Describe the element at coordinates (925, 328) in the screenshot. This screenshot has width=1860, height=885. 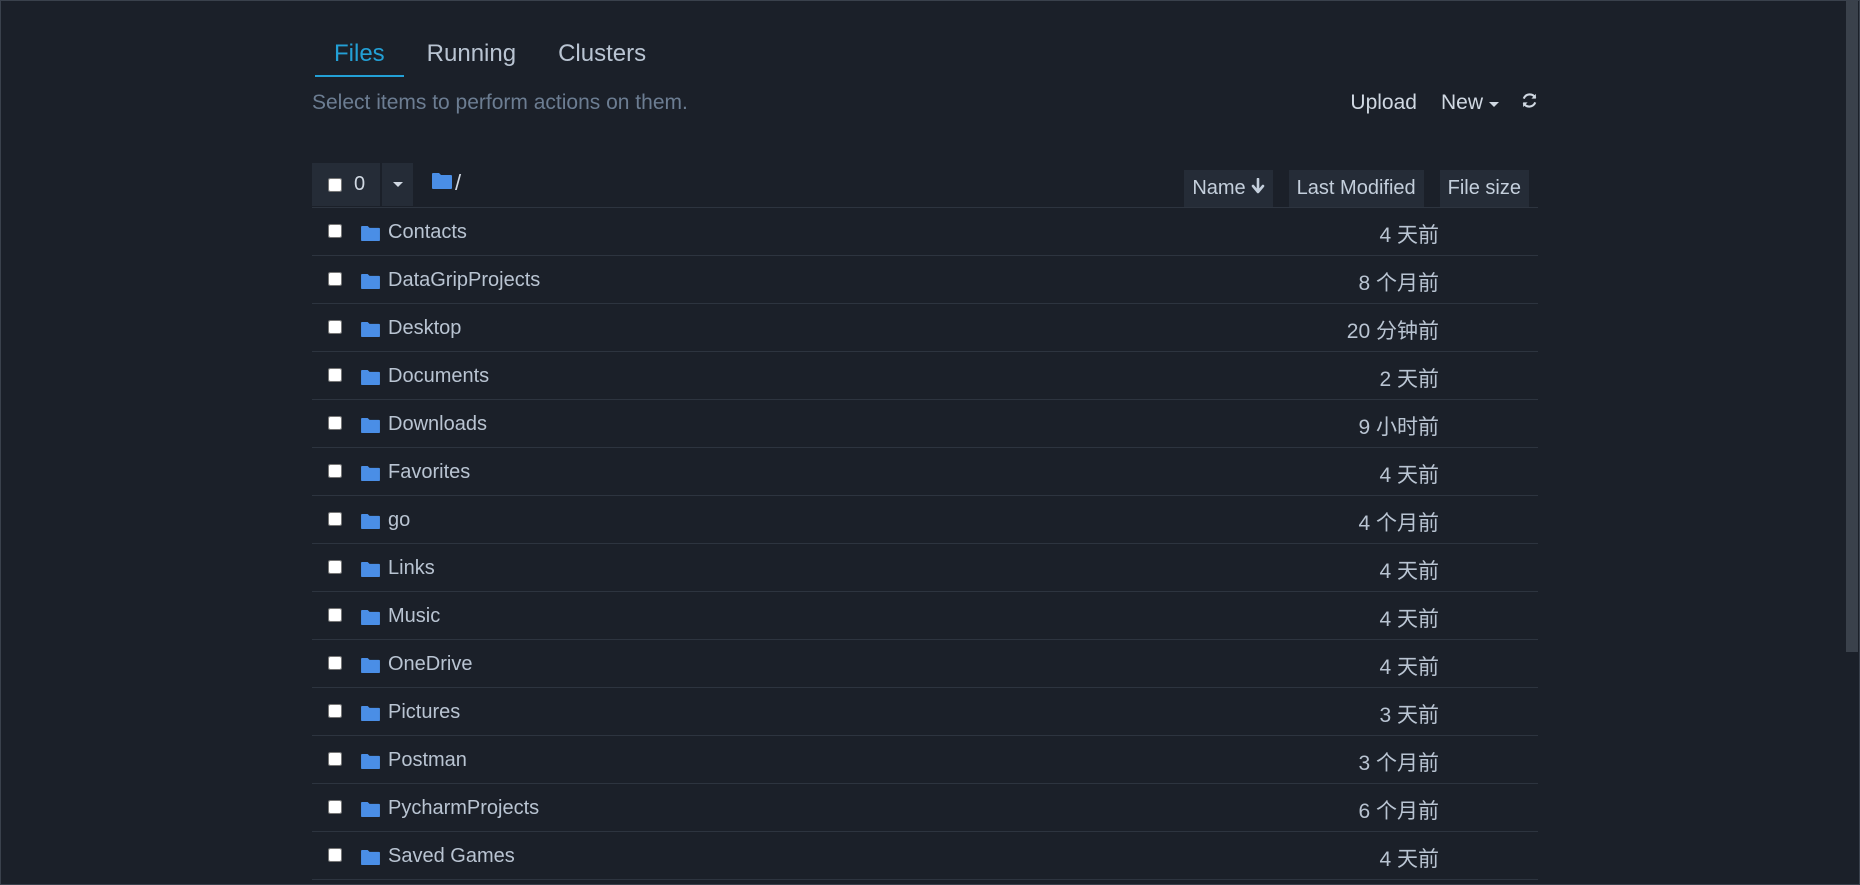
I see `list-item: Desktop 20 分钟前` at that location.